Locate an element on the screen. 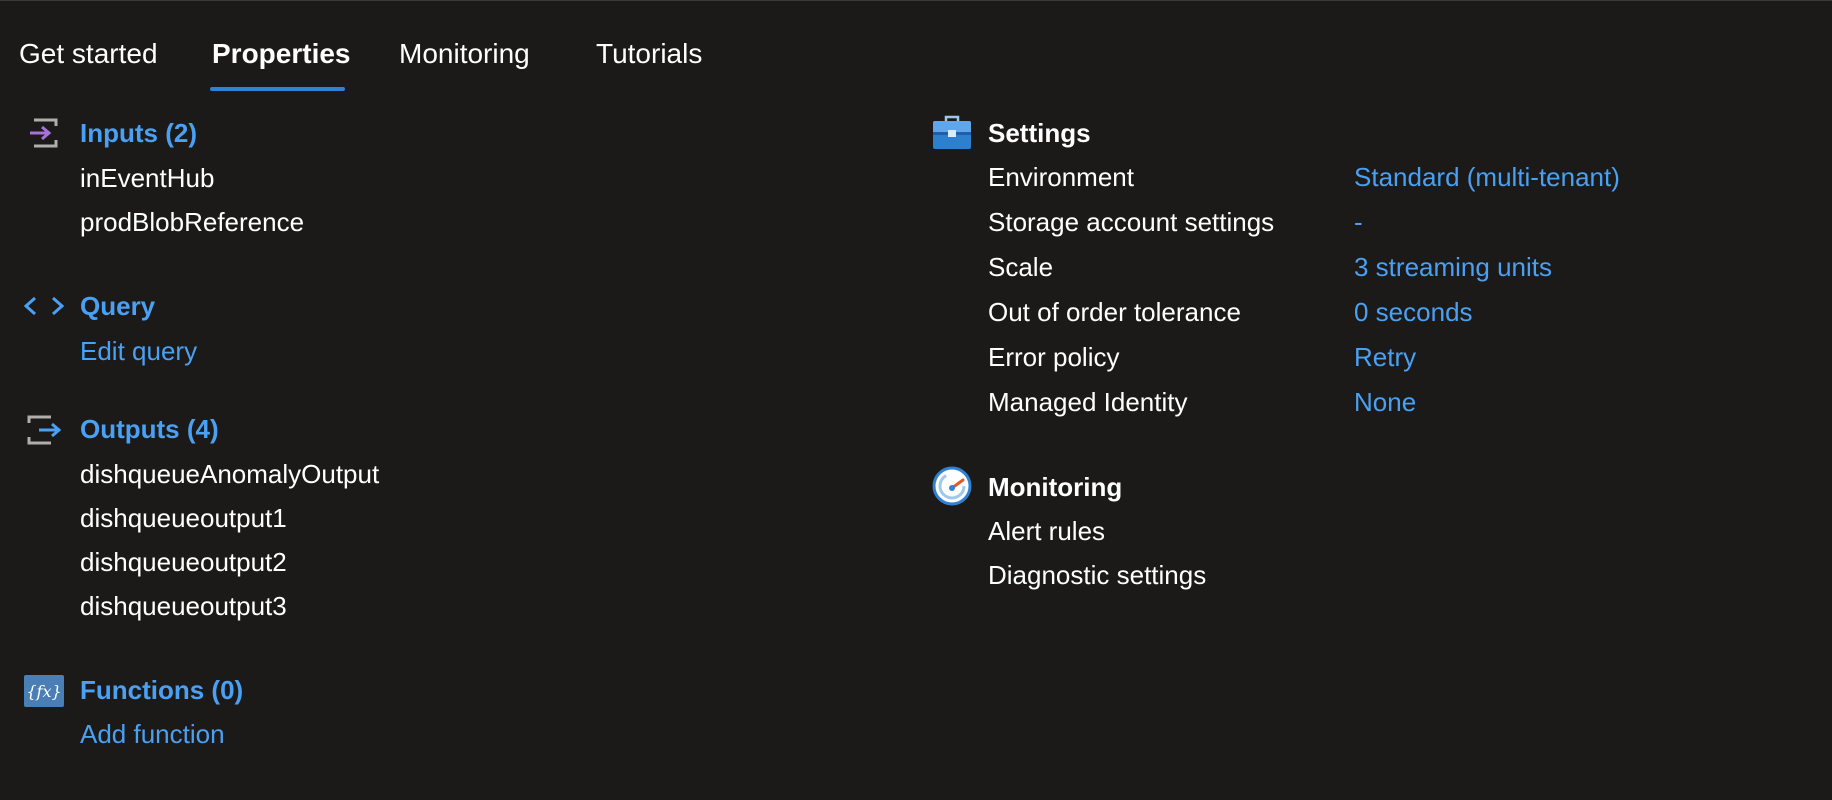 This screenshot has width=1832, height=800. setting-label-environment: Environment is located at coordinates (1061, 177).